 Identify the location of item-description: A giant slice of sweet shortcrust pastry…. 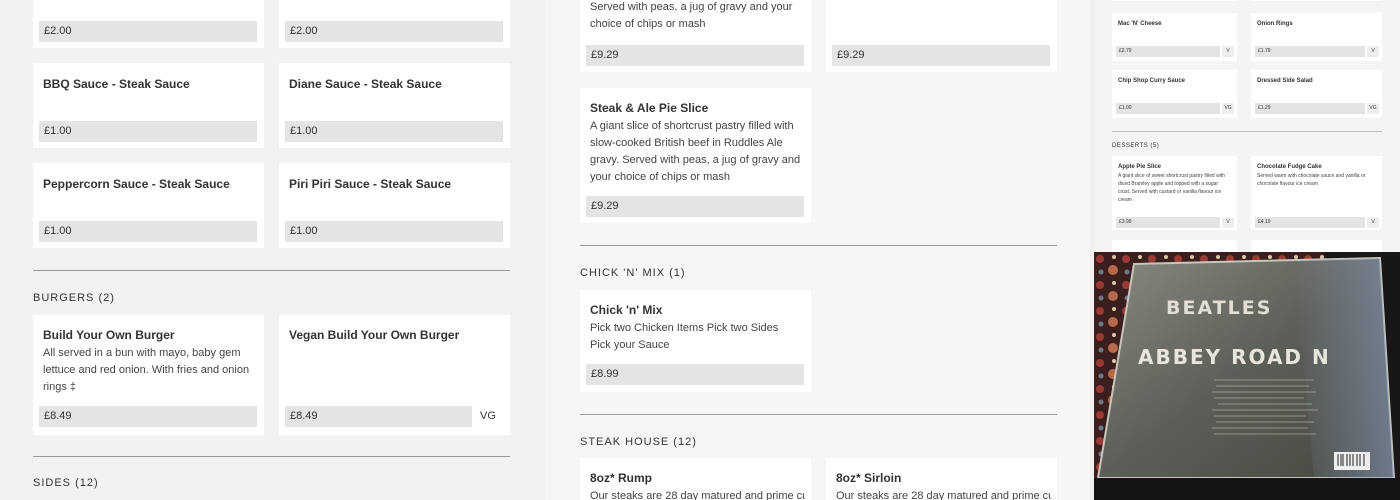
(1171, 188).